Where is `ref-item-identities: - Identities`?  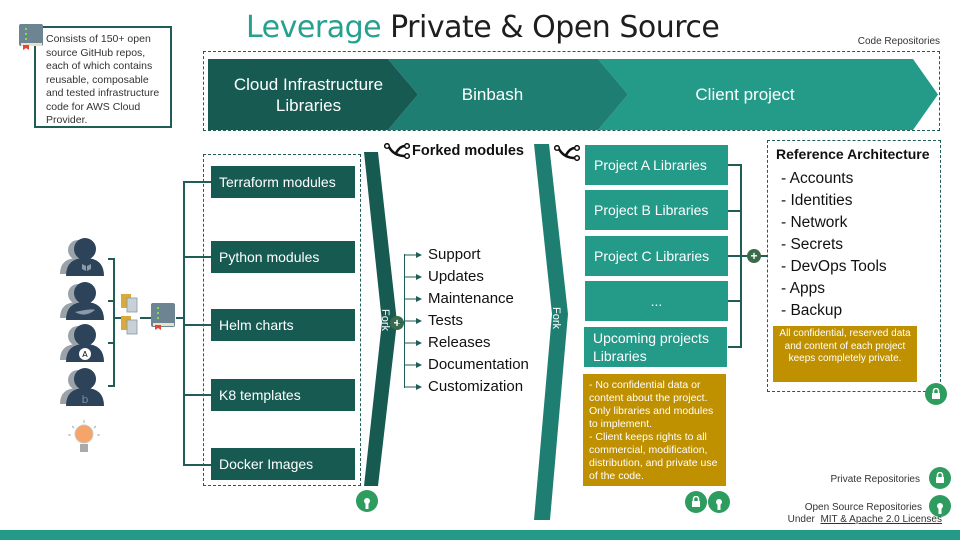 ref-item-identities: - Identities is located at coordinates (817, 200).